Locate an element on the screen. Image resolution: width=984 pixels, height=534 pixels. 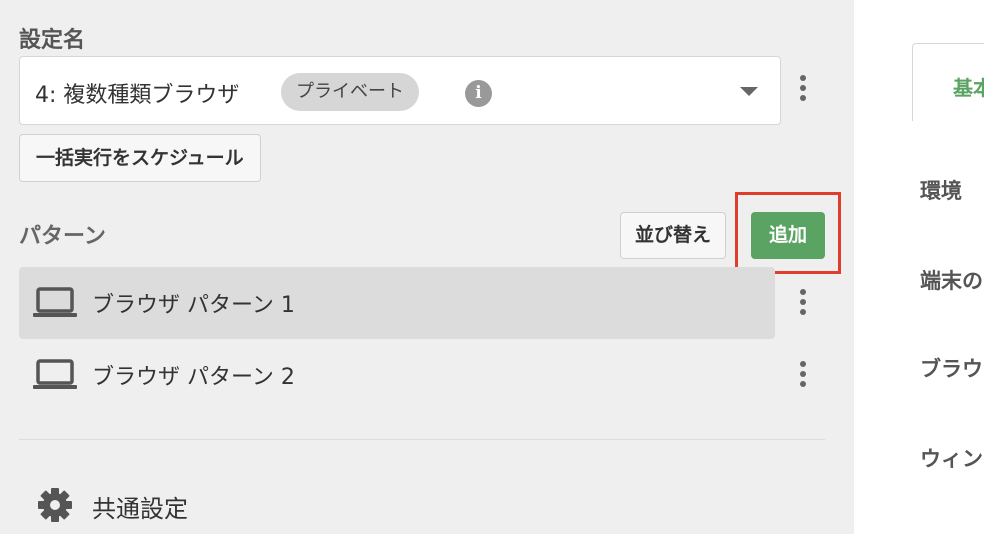
pattern-label: ブラウザ パターン 2 is located at coordinates (193, 377).